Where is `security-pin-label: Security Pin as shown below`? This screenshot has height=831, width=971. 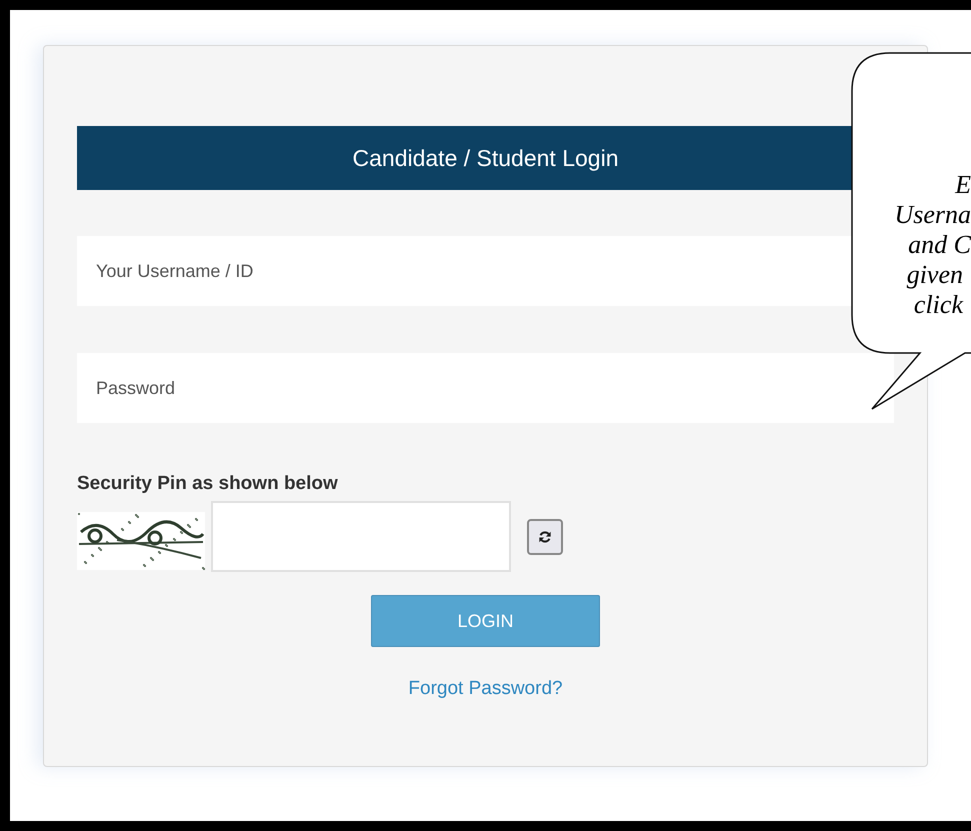
security-pin-label: Security Pin as shown below is located at coordinates (208, 484).